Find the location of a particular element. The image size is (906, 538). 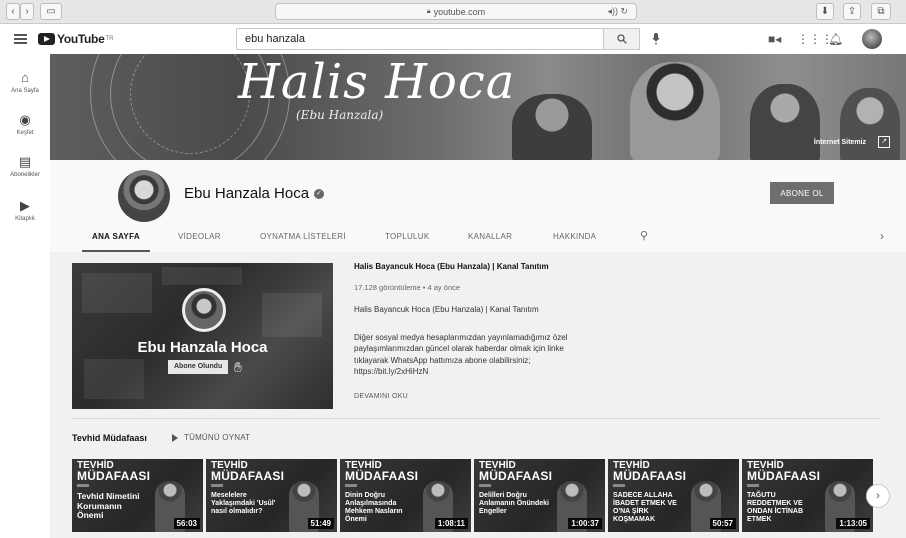

sidebar-item-label: Kitaplık is located at coordinates (25, 219).